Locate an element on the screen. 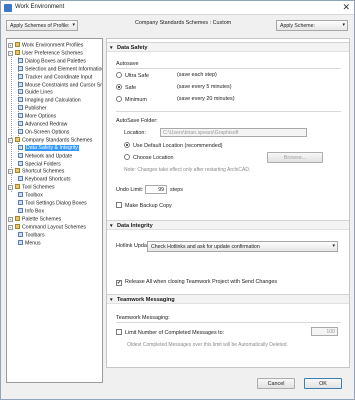 The height and width of the screenshot is (400, 355). checkbox-icon is located at coordinates (119, 205).